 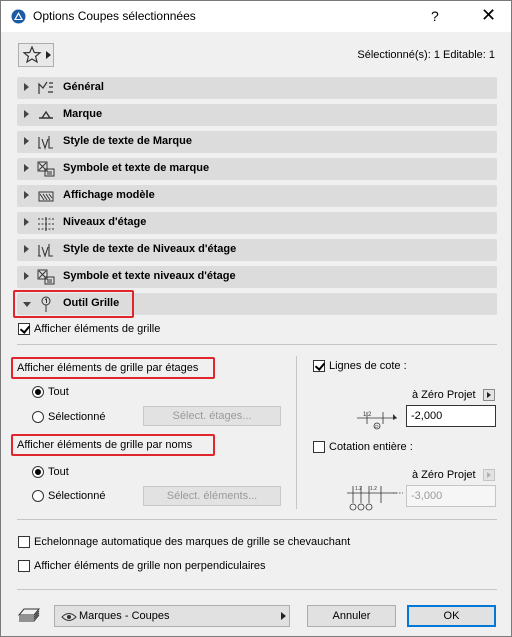 What do you see at coordinates (351, 616) in the screenshot?
I see `cancel-button: Annuler` at bounding box center [351, 616].